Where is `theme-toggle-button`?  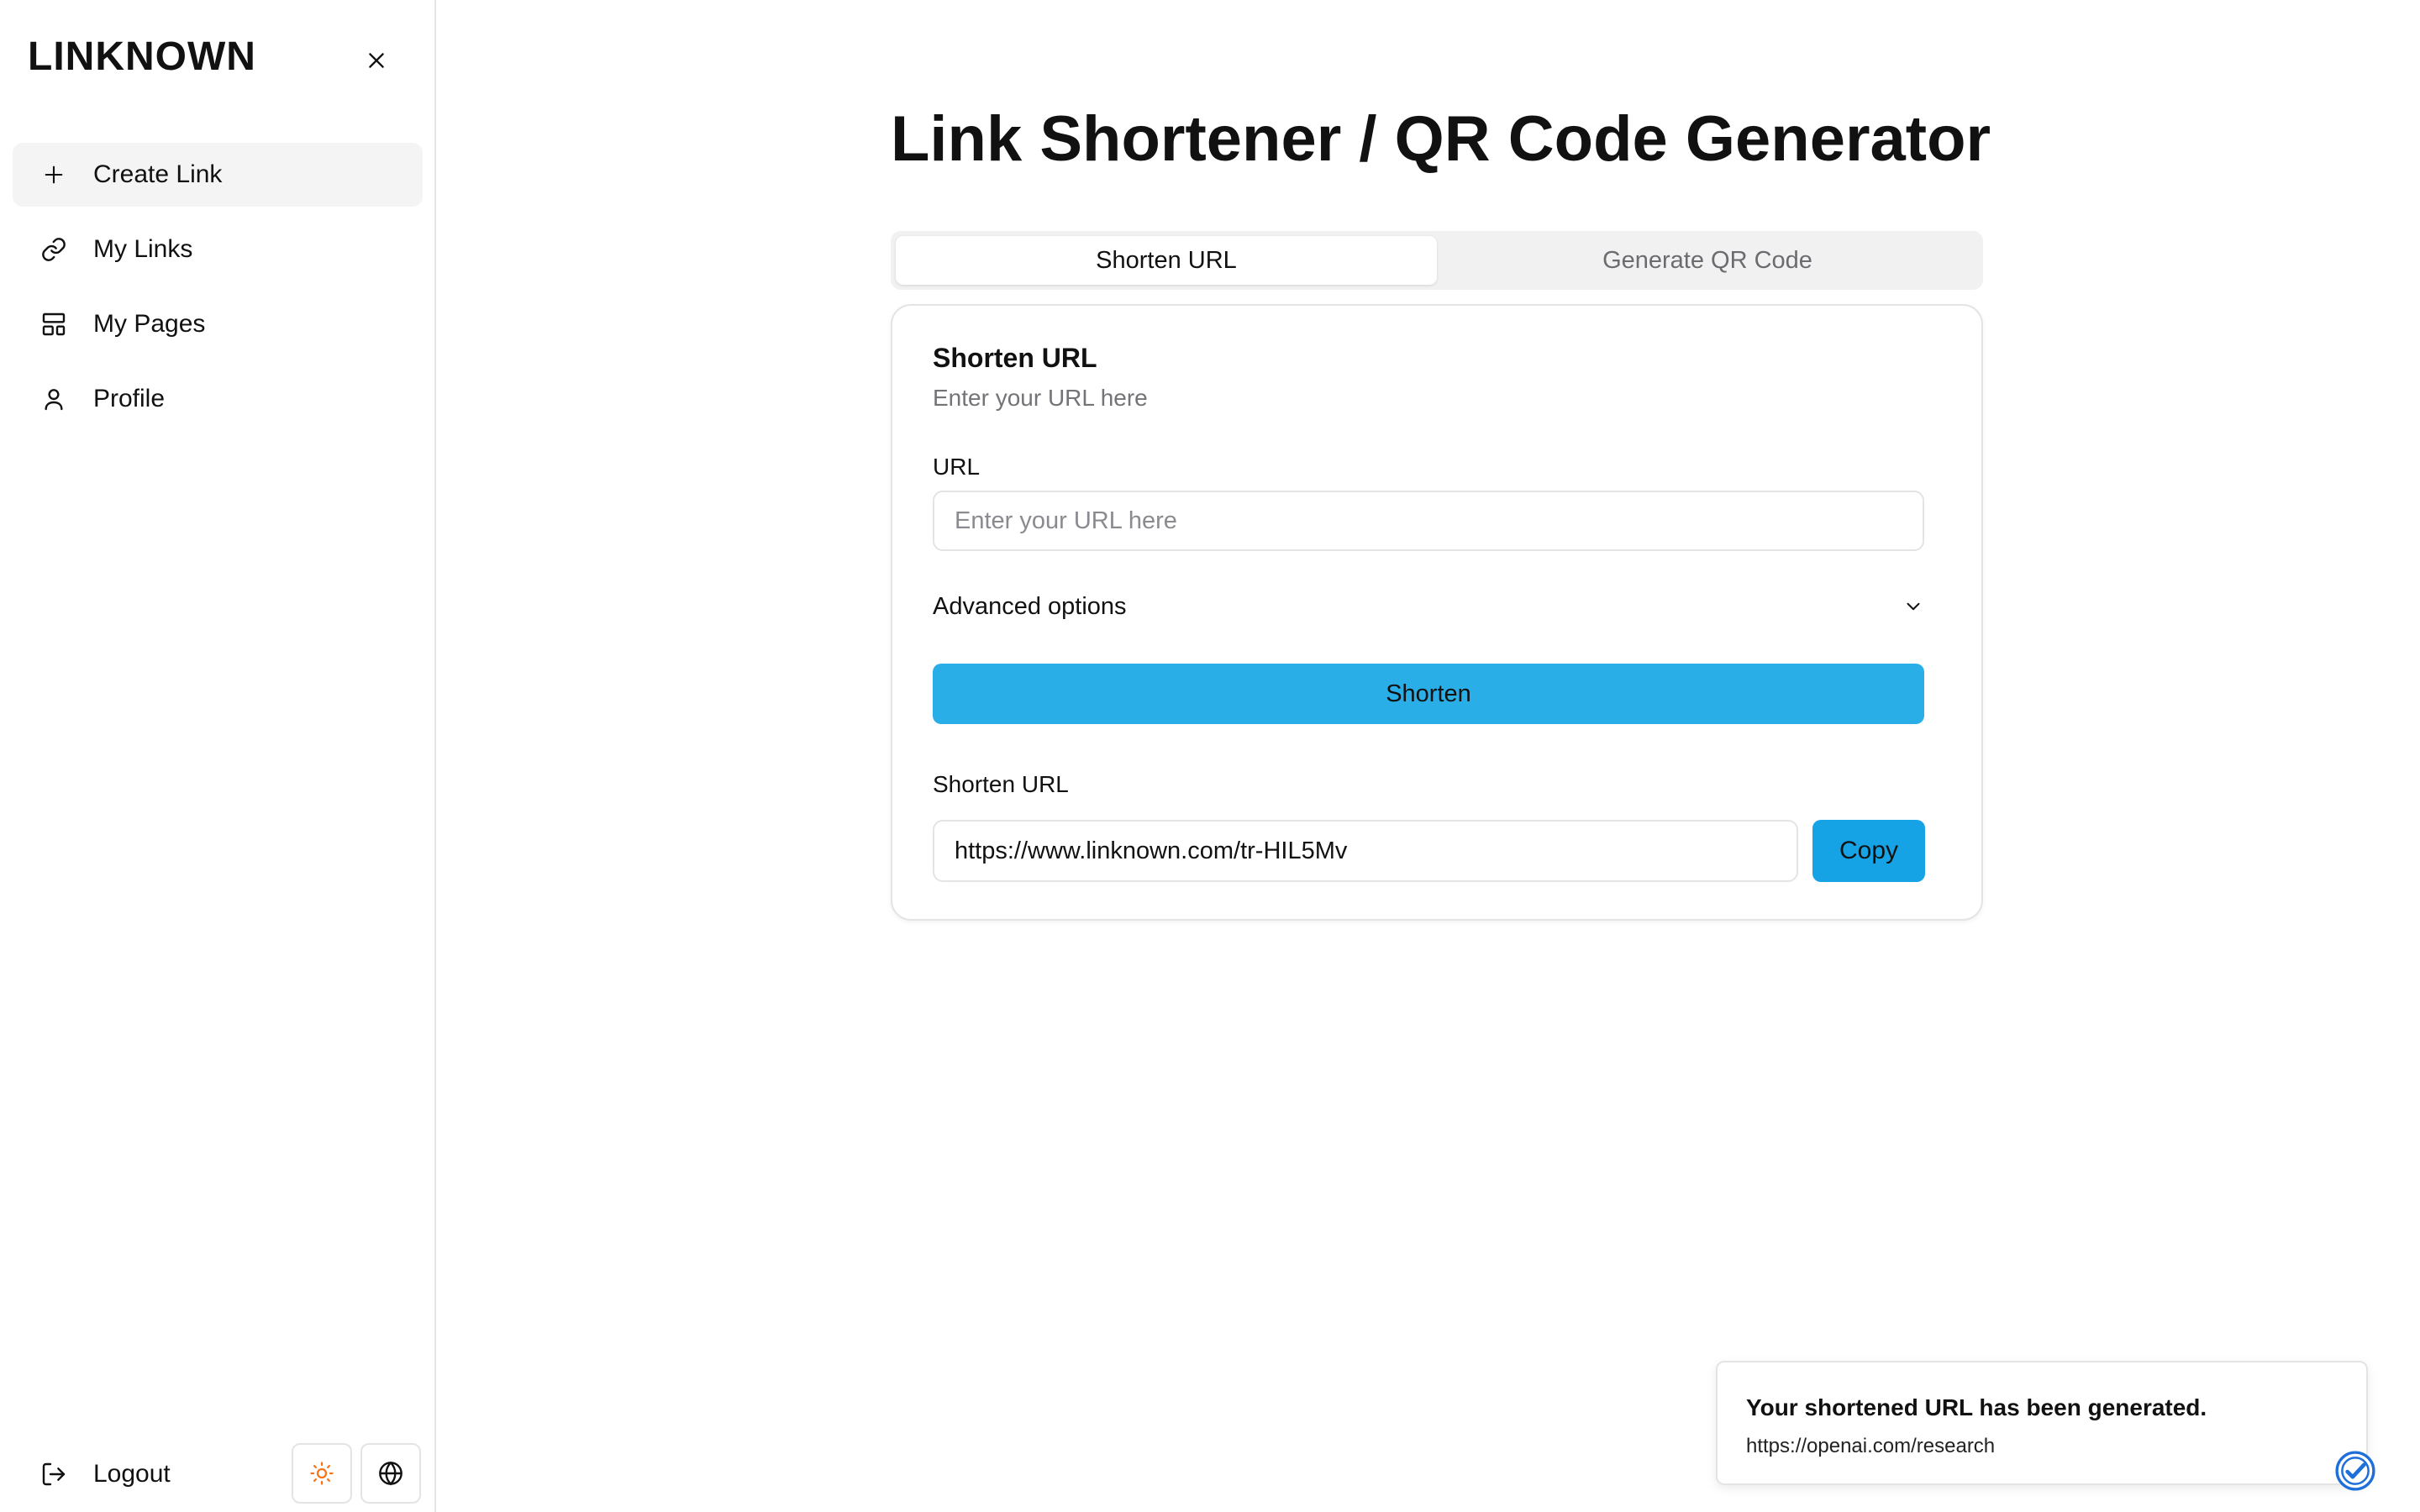 theme-toggle-button is located at coordinates (322, 1473).